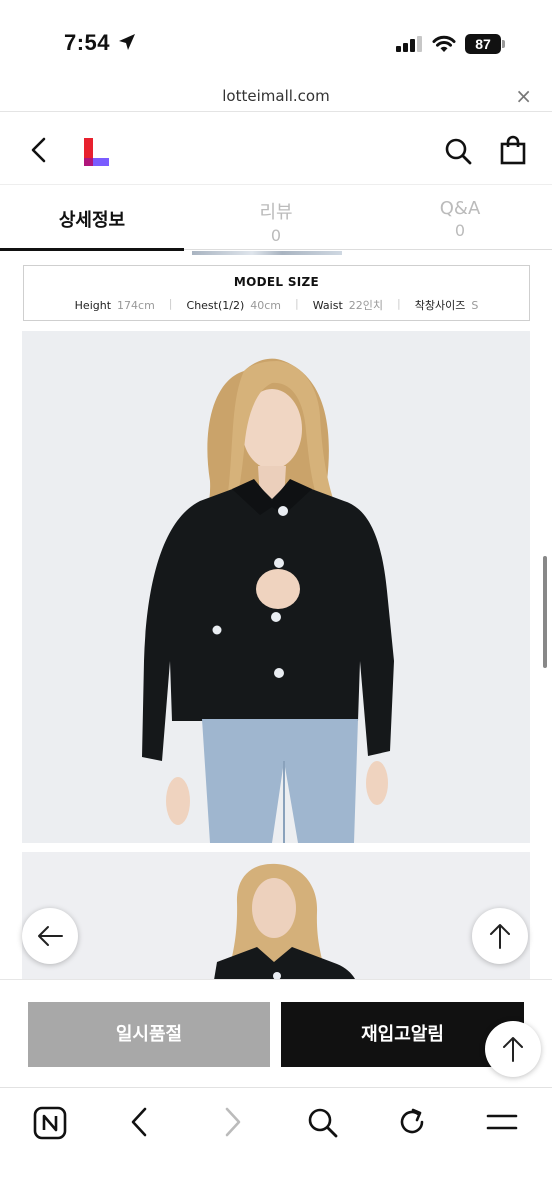  Describe the element at coordinates (127, 42) in the screenshot. I see `location-arrow-icon` at that location.